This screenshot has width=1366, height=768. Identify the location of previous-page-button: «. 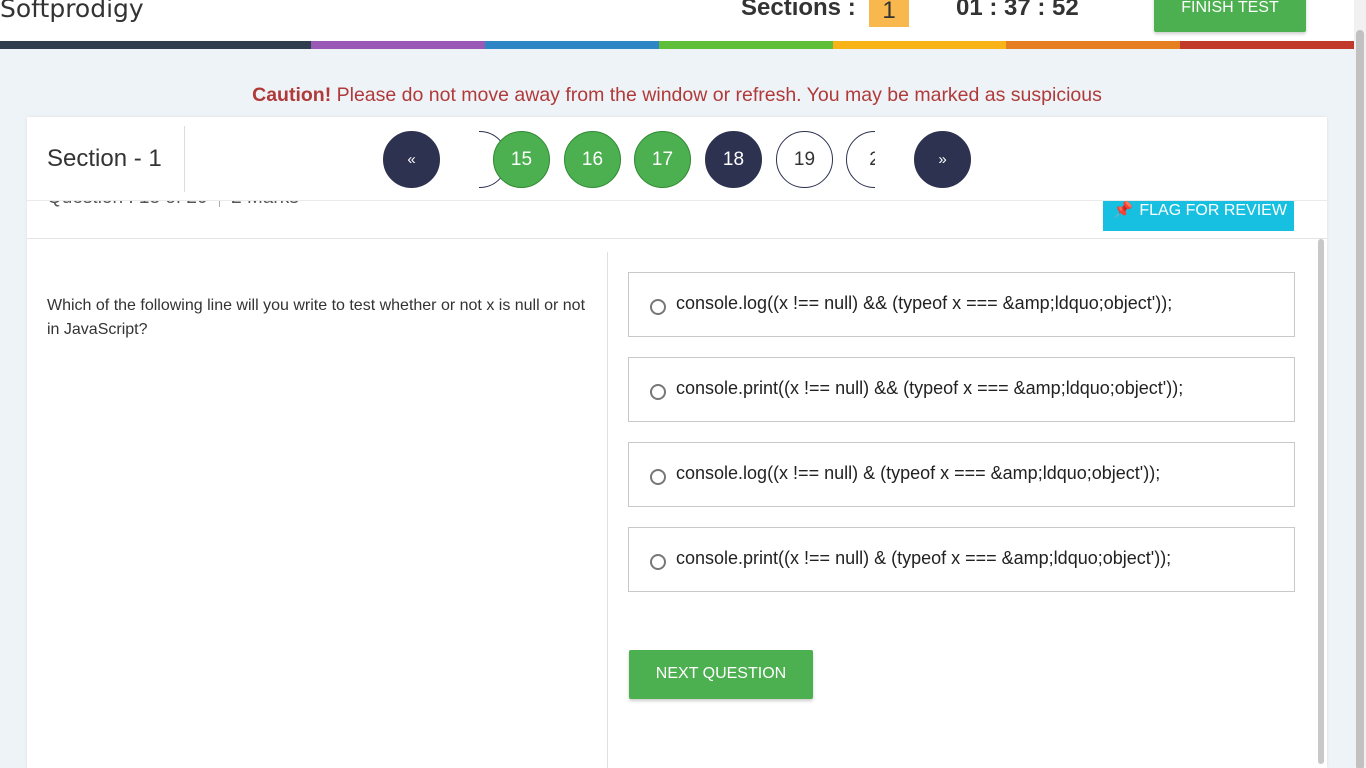
(411, 159).